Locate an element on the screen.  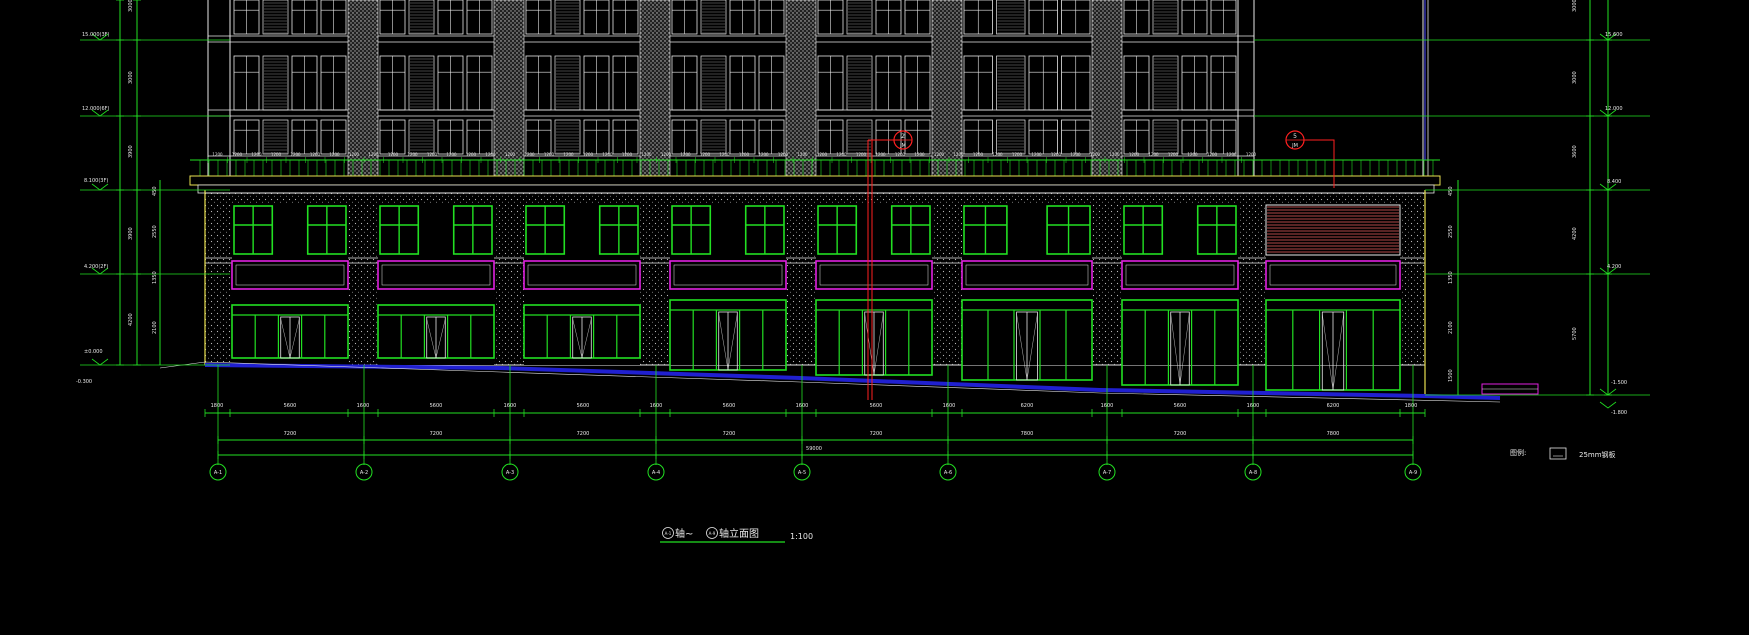
level-mark: ±0.000 is located at coordinates (93, 352).